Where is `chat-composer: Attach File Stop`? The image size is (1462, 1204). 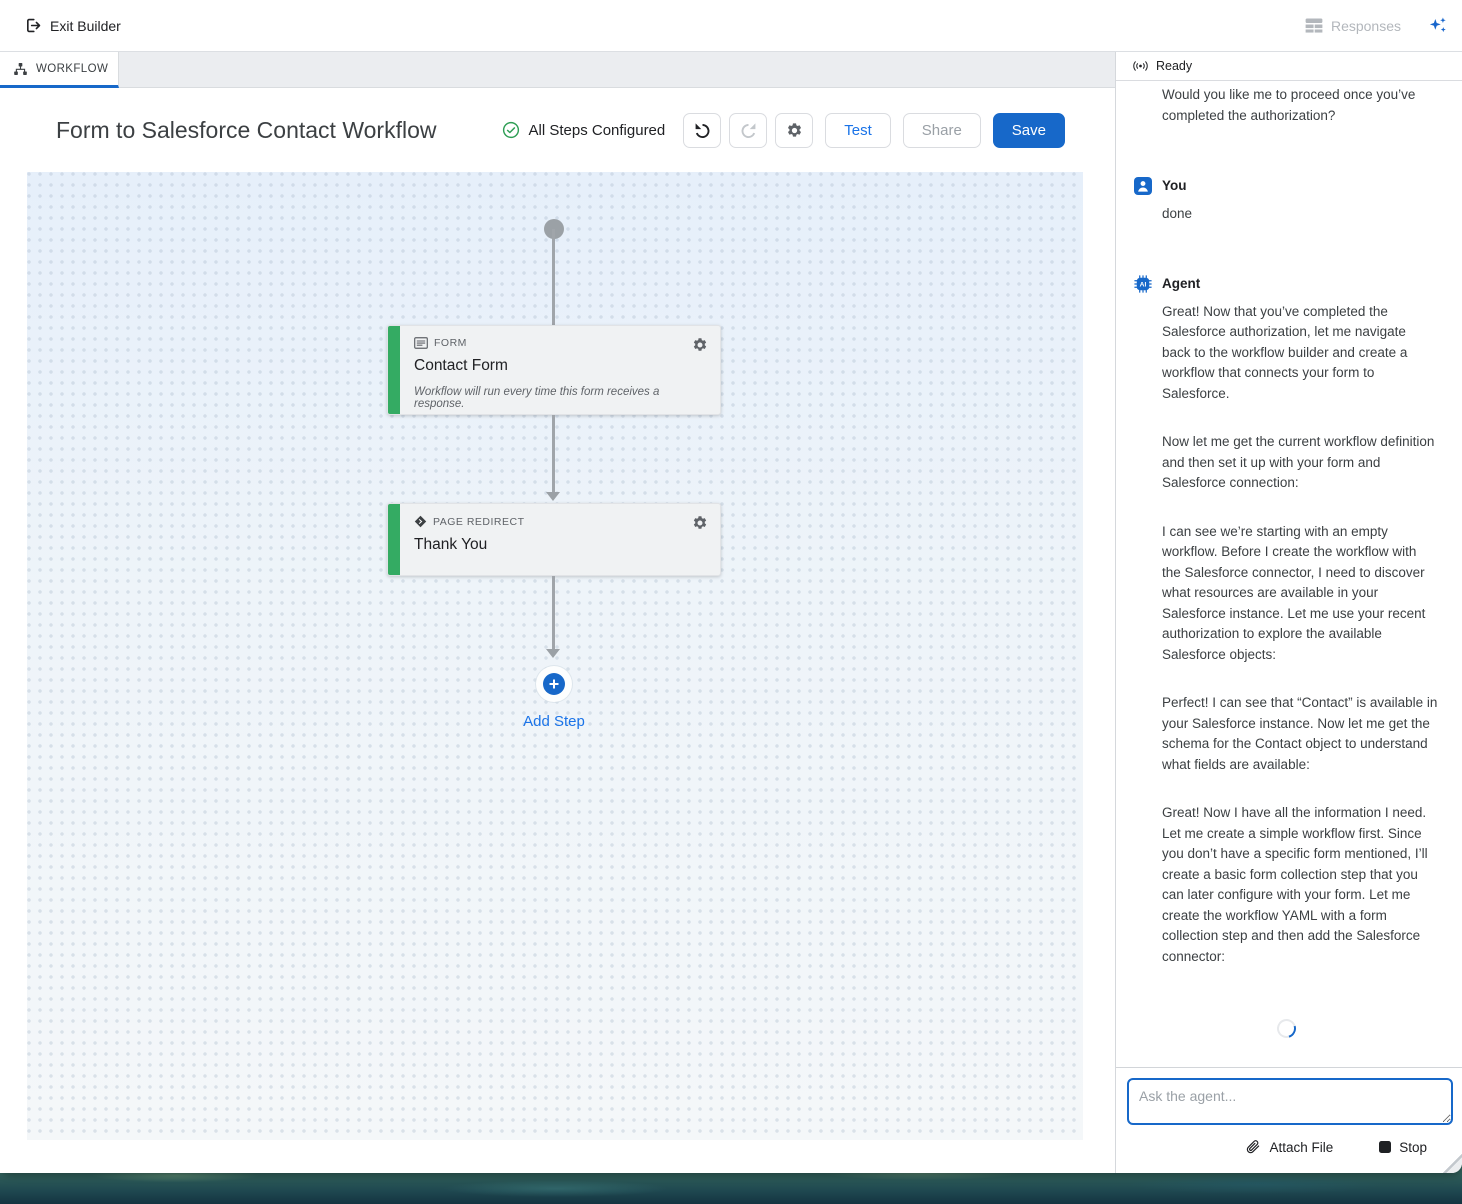 chat-composer: Attach File Stop is located at coordinates (1289, 1120).